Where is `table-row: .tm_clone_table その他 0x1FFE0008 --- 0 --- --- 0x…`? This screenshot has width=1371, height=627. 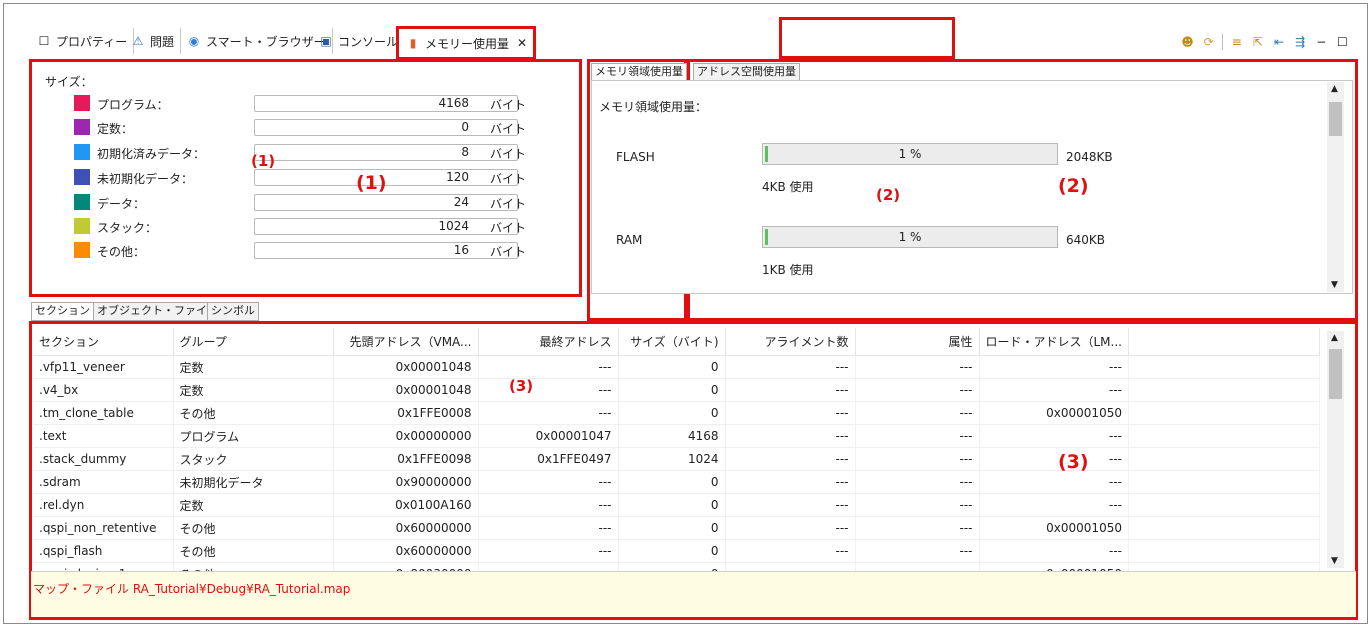
table-row: .tm_clone_table その他 0x1FFE0008 --- 0 --- --- 0x… is located at coordinates (676, 413).